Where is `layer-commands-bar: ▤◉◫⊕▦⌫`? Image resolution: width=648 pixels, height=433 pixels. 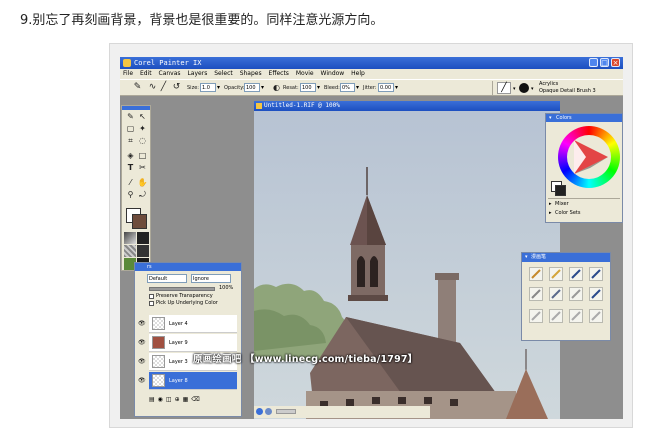 layer-commands-bar: ▤◉◫⊕▦⌫ is located at coordinates (193, 400).